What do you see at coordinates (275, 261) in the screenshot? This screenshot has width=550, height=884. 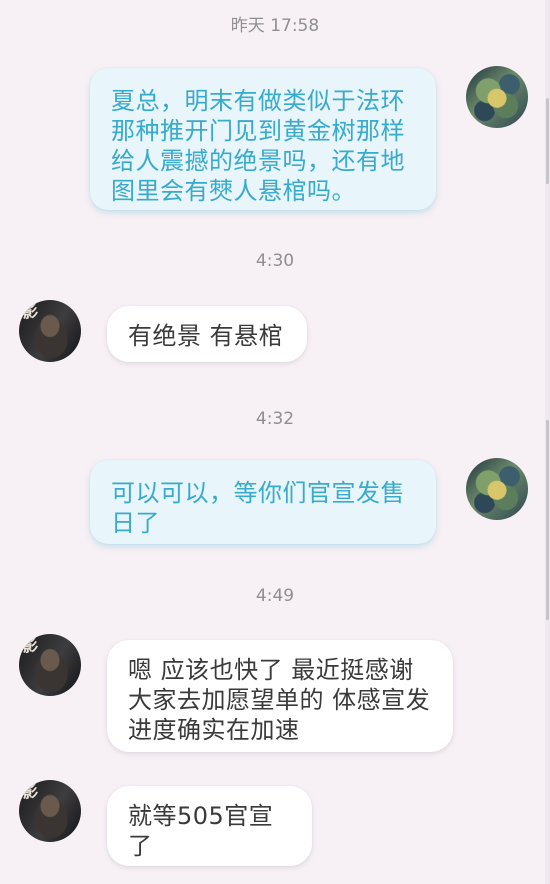 I see `message-timestamp: 4:30` at bounding box center [275, 261].